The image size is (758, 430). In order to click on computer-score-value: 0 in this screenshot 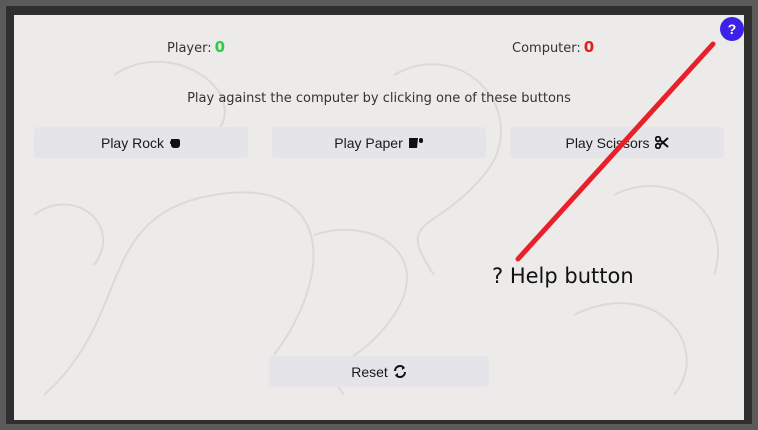, I will do `click(589, 47)`.